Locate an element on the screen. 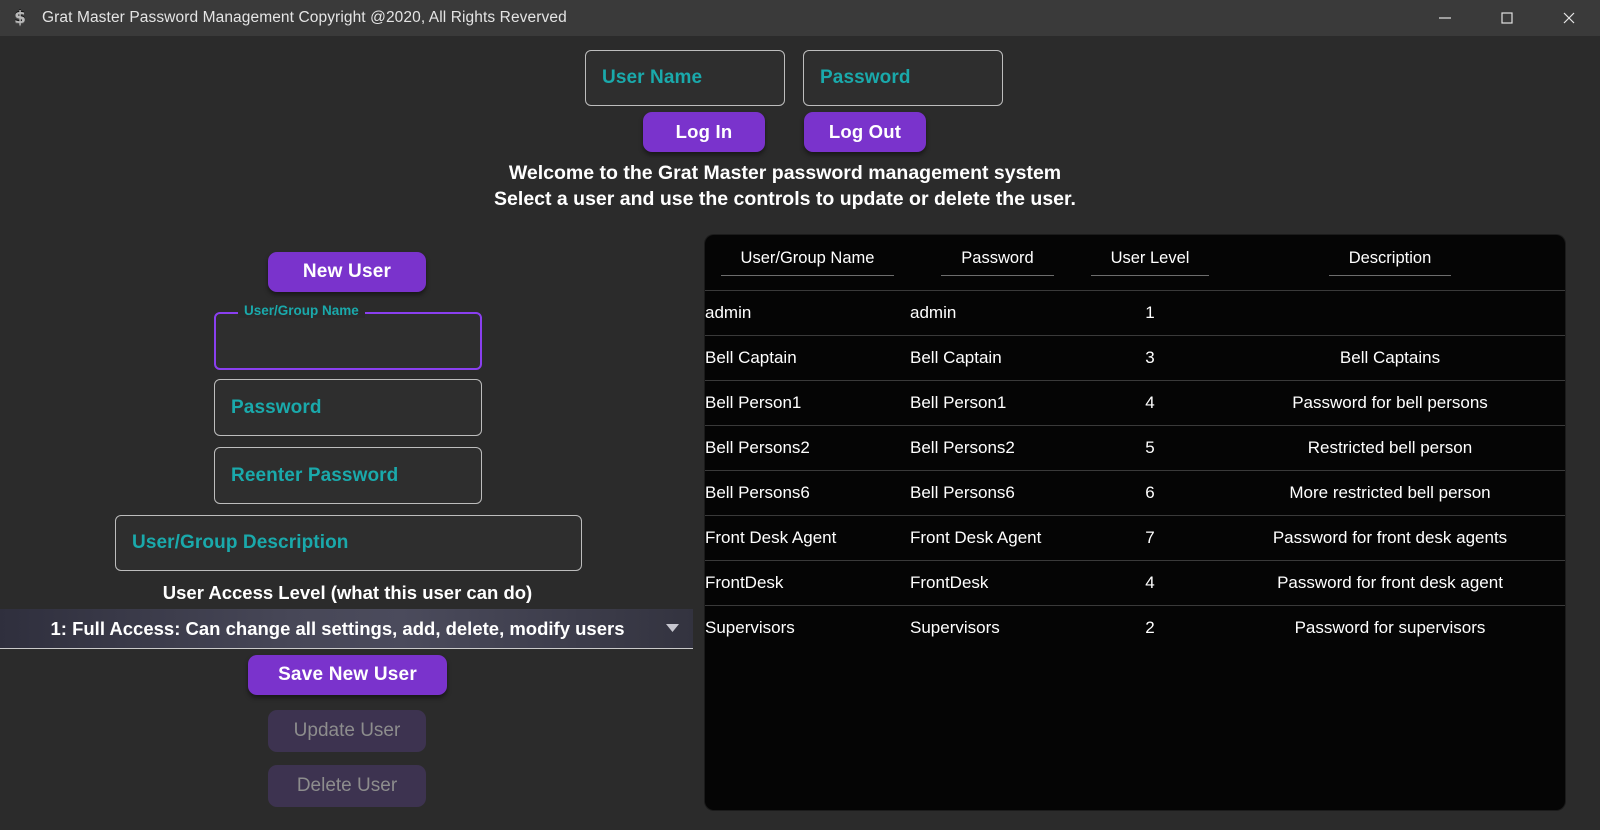 This screenshot has width=1600, height=830. login-password-placeholder: Password is located at coordinates (865, 77).